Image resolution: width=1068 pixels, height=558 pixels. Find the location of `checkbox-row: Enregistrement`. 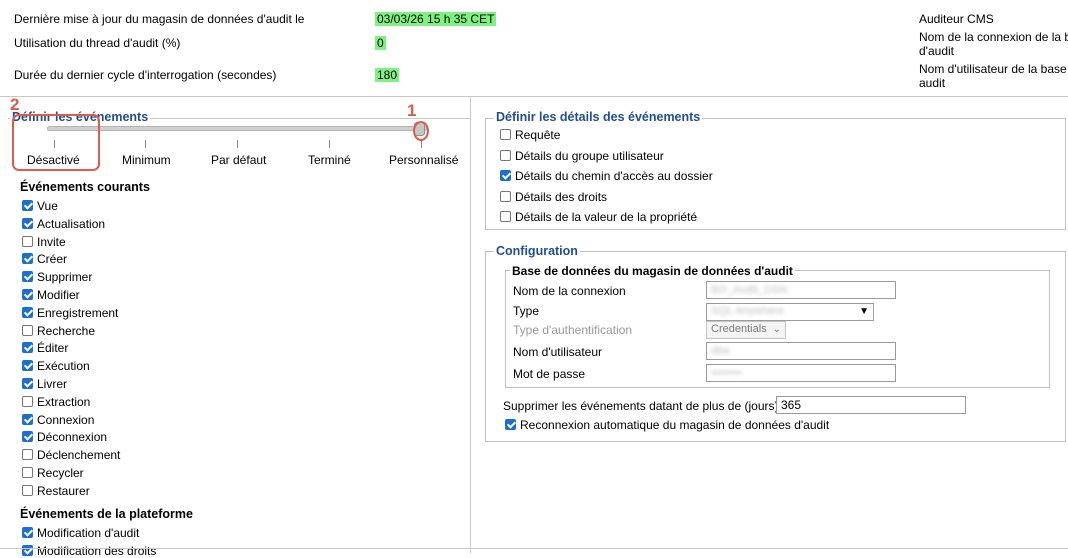

checkbox-row: Enregistrement is located at coordinates (70, 313).